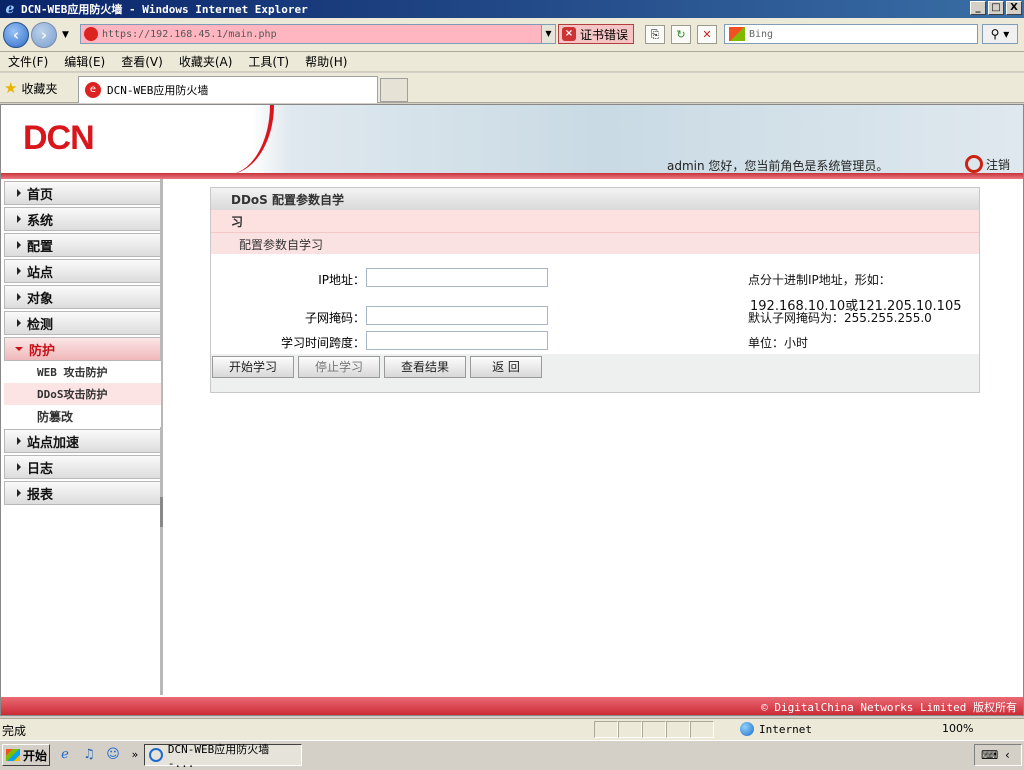  Describe the element at coordinates (996, 8) in the screenshot. I see `maximize-button: □` at that location.